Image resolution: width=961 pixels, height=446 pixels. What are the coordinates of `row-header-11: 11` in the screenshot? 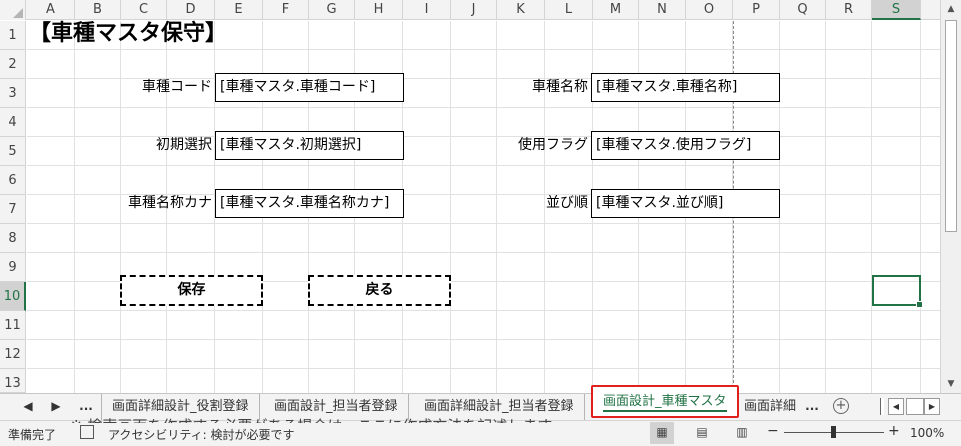 It's located at (13, 325).